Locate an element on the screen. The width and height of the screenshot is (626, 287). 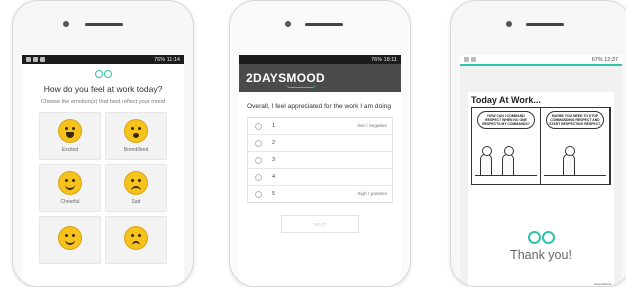
emotion-option-cheerful: Cheerful is located at coordinates (70, 188).